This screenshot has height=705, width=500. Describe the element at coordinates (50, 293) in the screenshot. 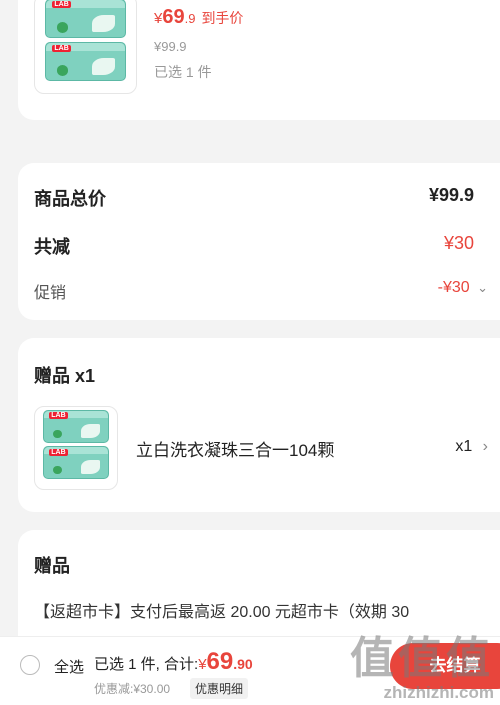

I see `promo-label: 促销` at that location.